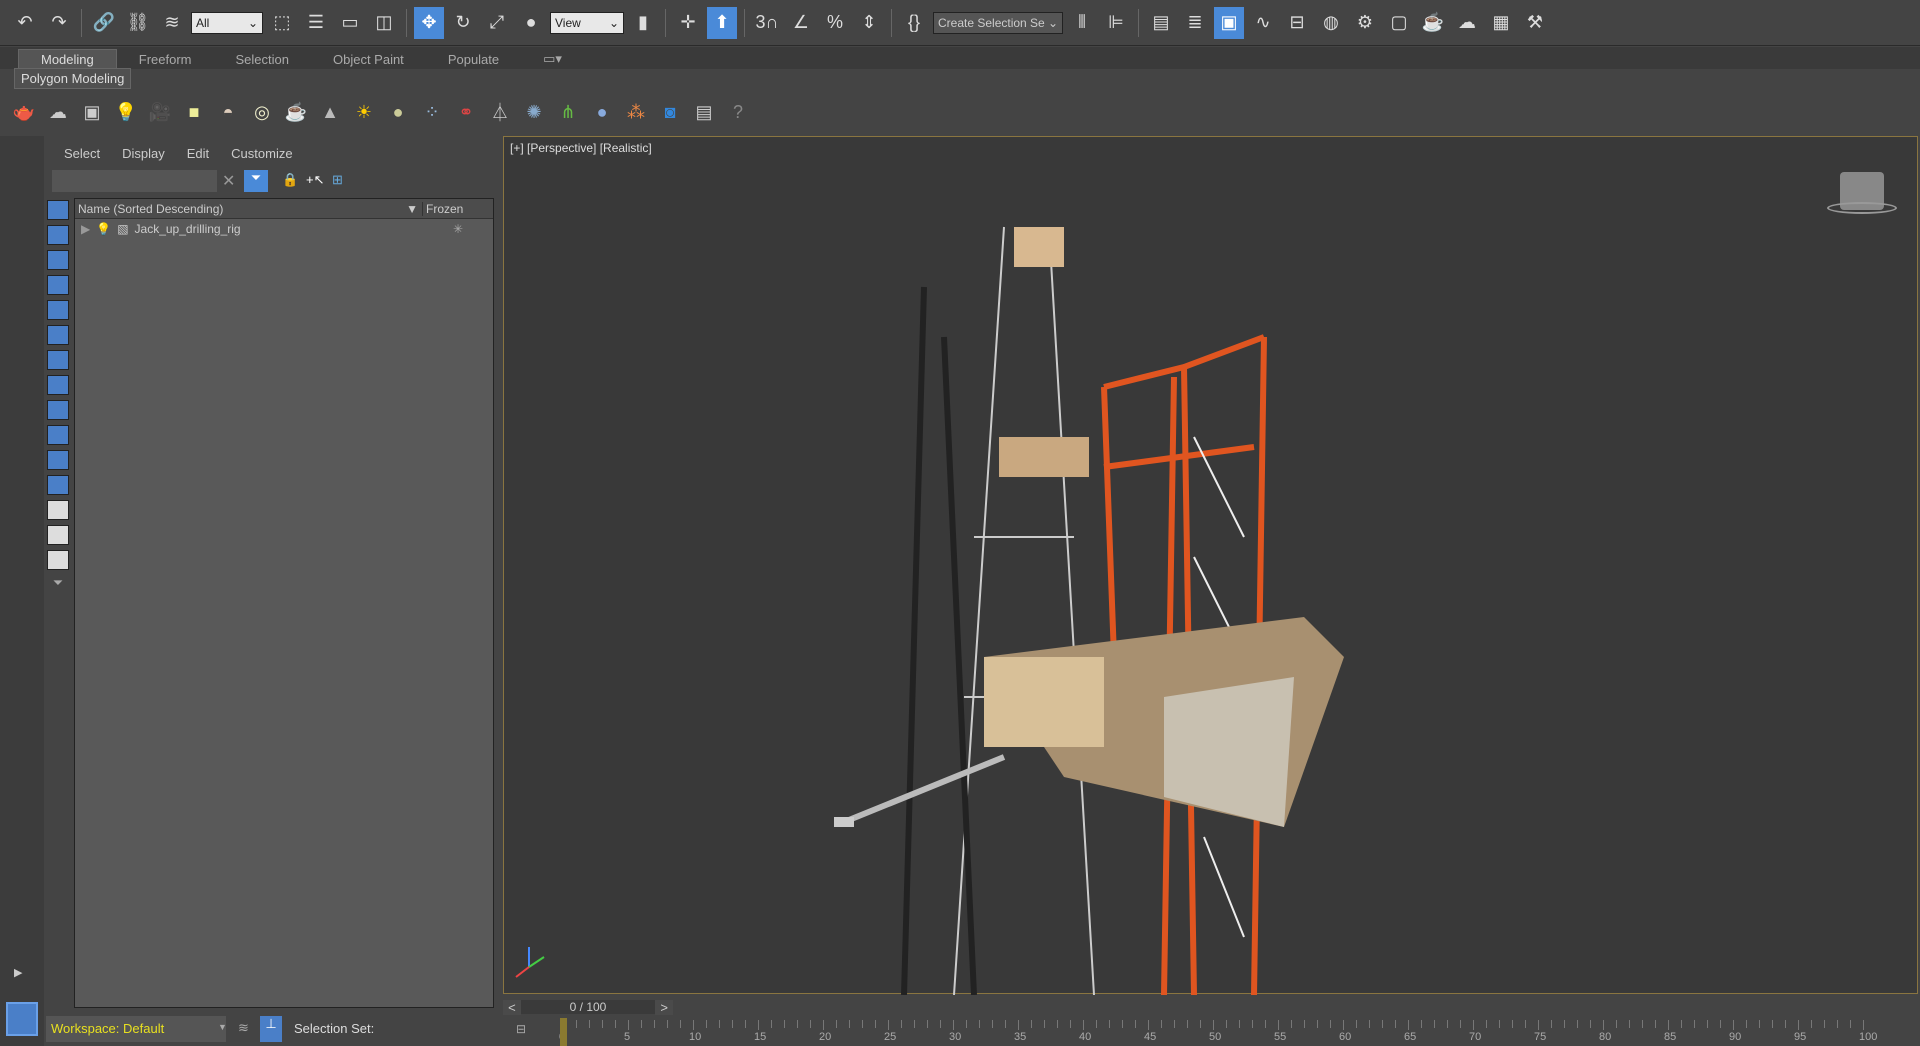 The image size is (1920, 1046). Describe the element at coordinates (58, 285) in the screenshot. I see `cameras-filter-icon` at that location.